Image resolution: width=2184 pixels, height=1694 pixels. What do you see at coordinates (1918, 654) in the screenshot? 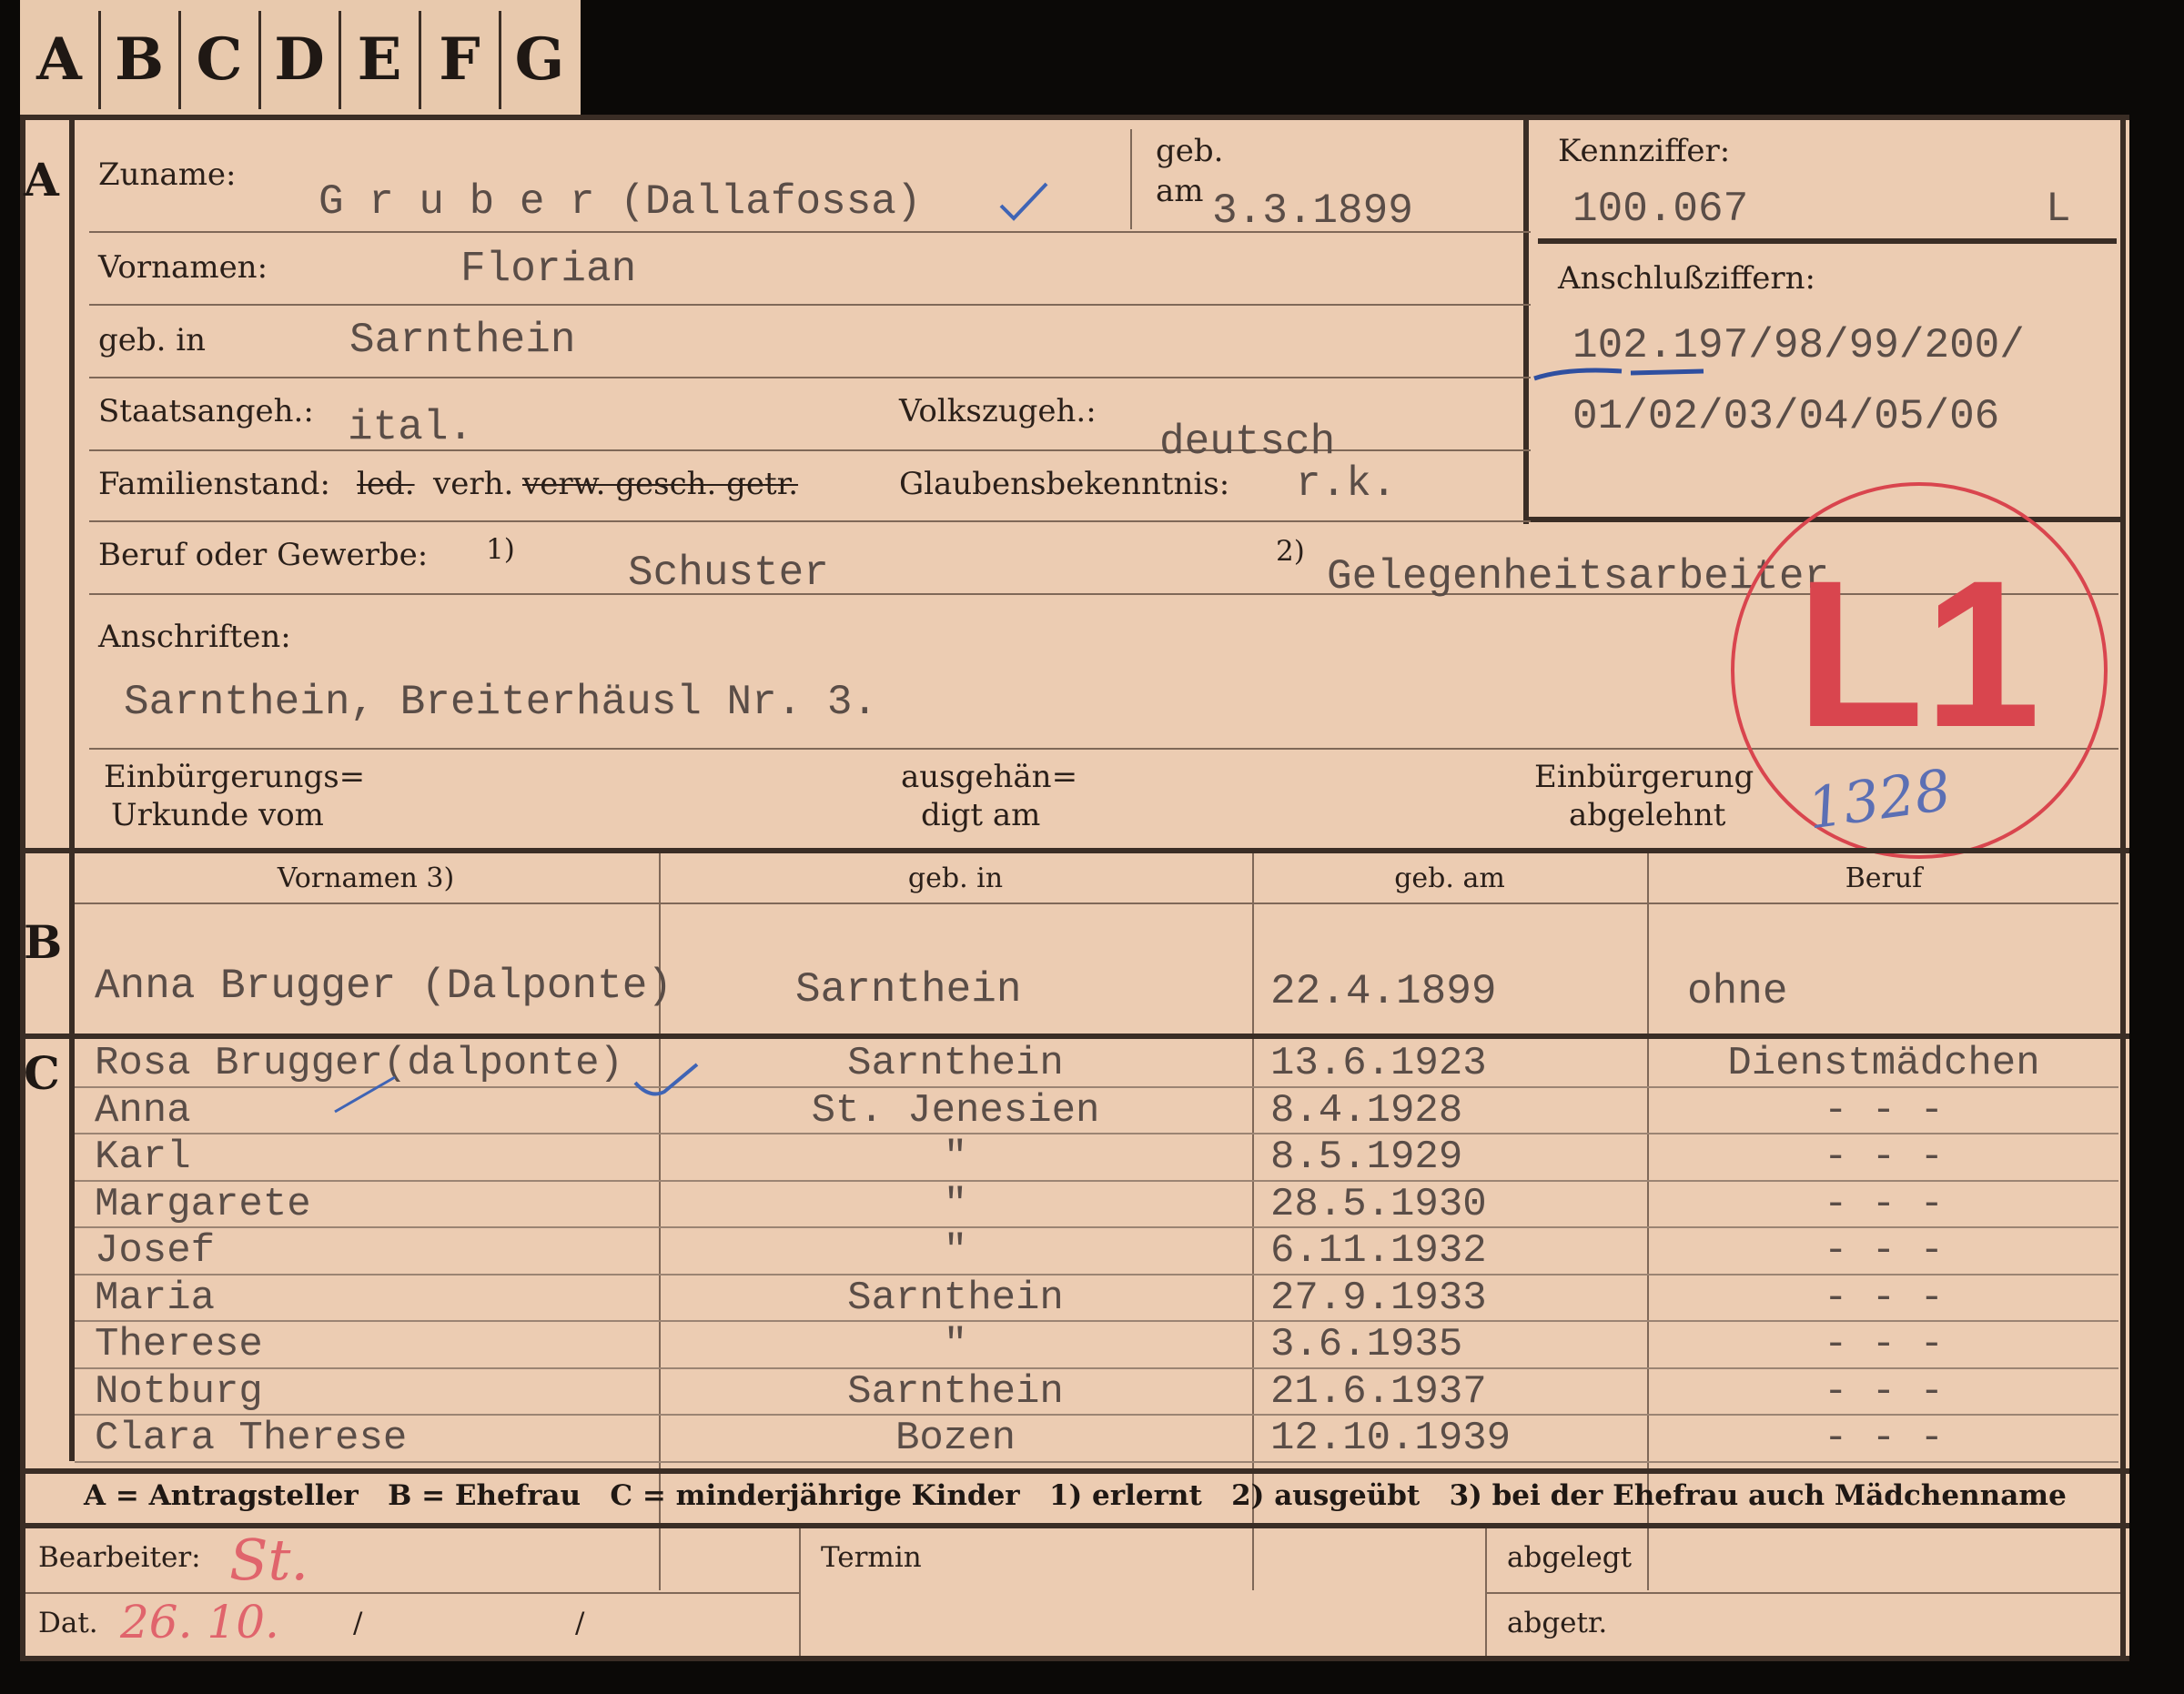
I see `stamp-code: L1` at bounding box center [1918, 654].